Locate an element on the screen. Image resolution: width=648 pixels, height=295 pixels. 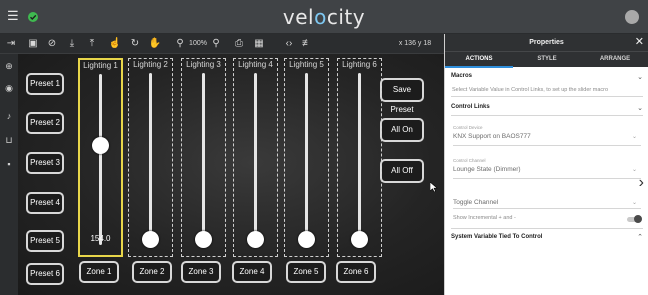
upload-icon: ⤒ is located at coordinates (92, 44).